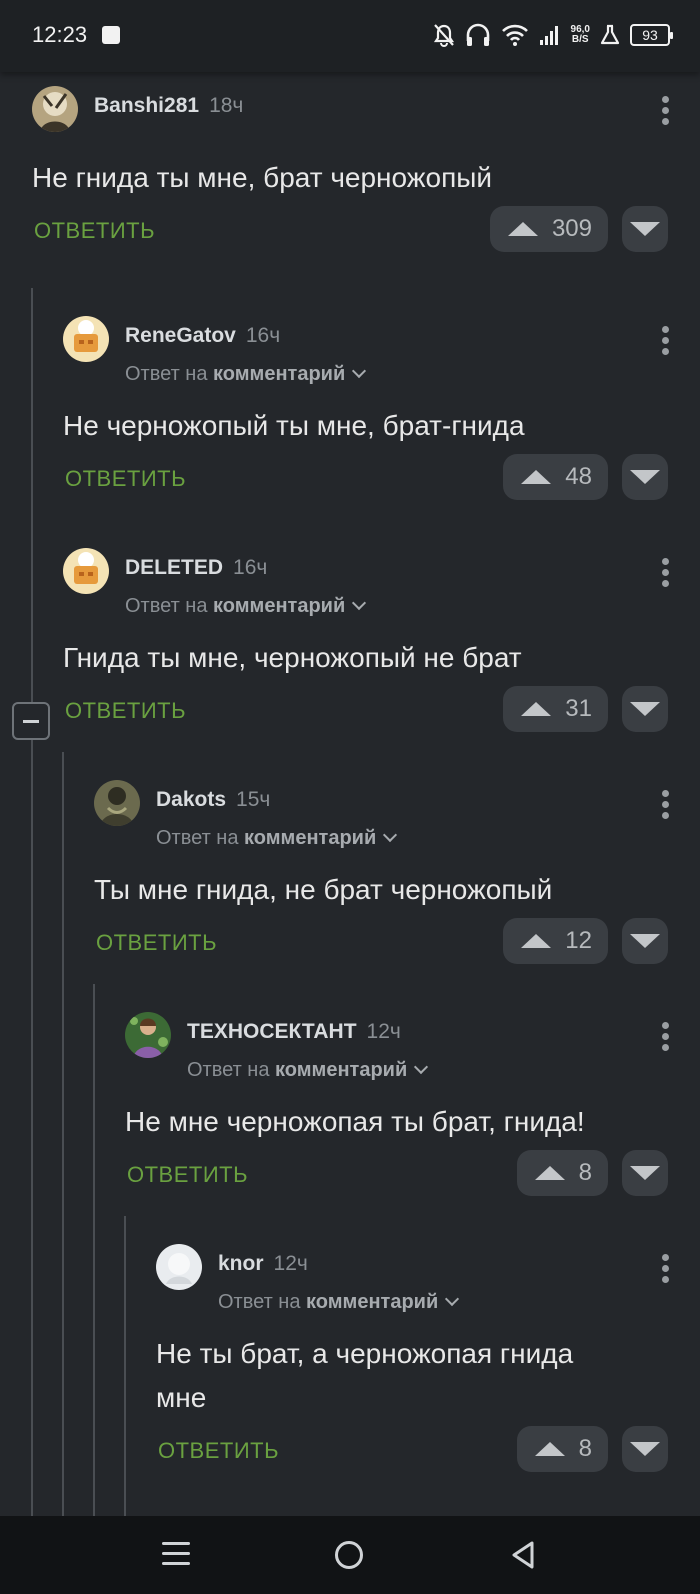  Describe the element at coordinates (32, 902) in the screenshot. I see `thread-line` at that location.